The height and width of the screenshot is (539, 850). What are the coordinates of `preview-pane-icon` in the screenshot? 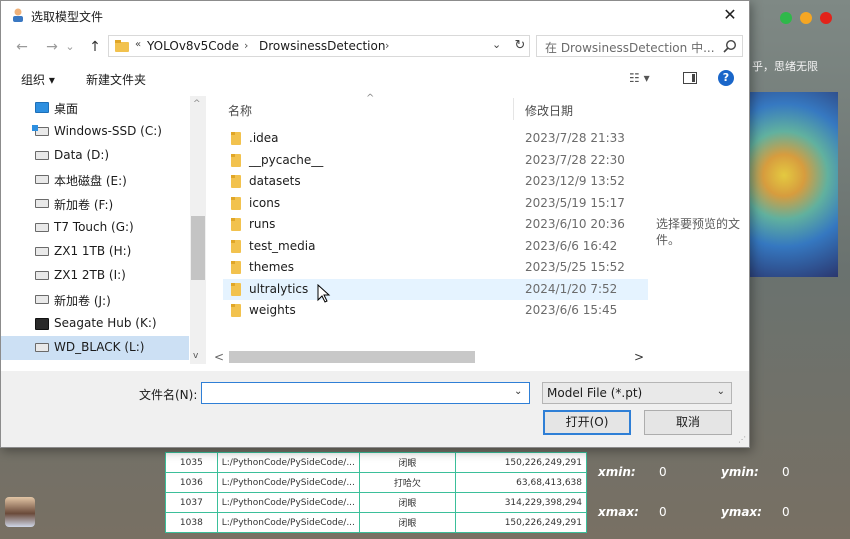 It's located at (690, 78).